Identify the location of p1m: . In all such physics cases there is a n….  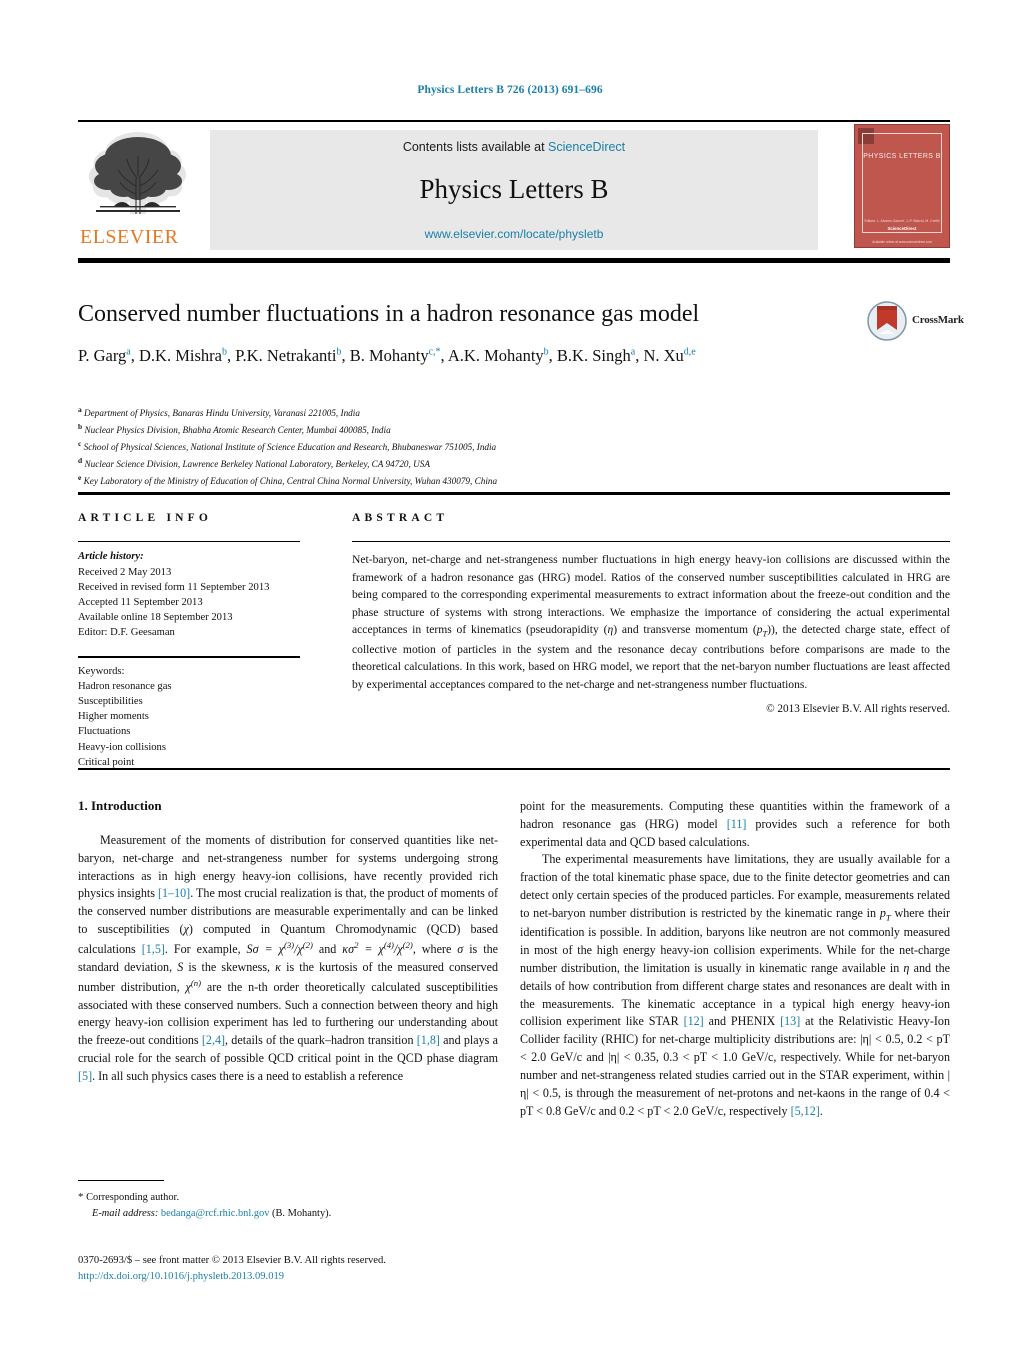
(248, 1075).